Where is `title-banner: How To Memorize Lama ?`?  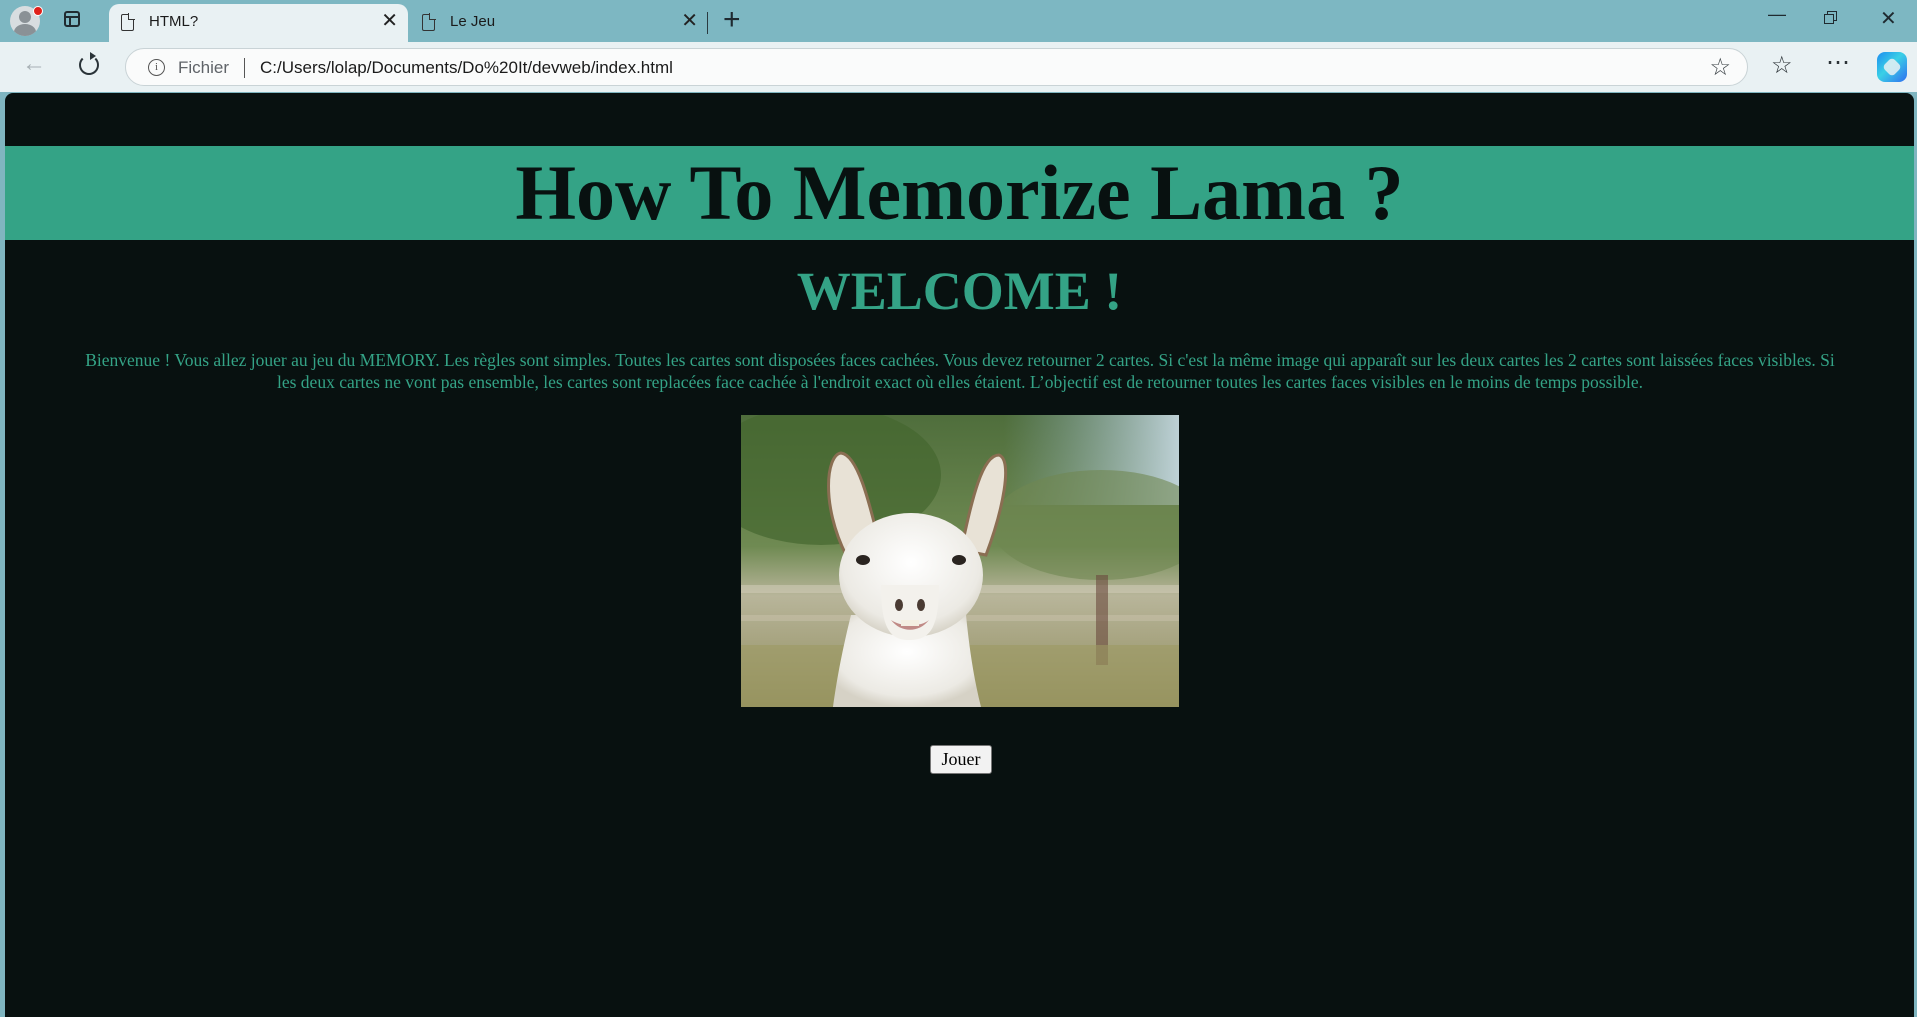
title-banner: How To Memorize Lama ? is located at coordinates (959, 193).